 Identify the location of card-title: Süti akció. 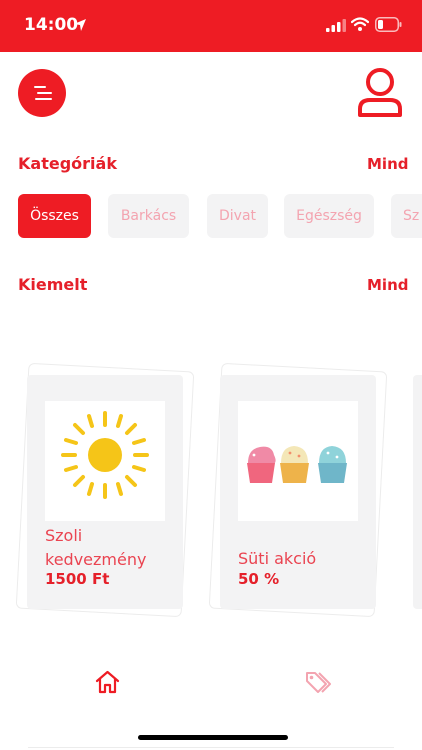
(277, 558).